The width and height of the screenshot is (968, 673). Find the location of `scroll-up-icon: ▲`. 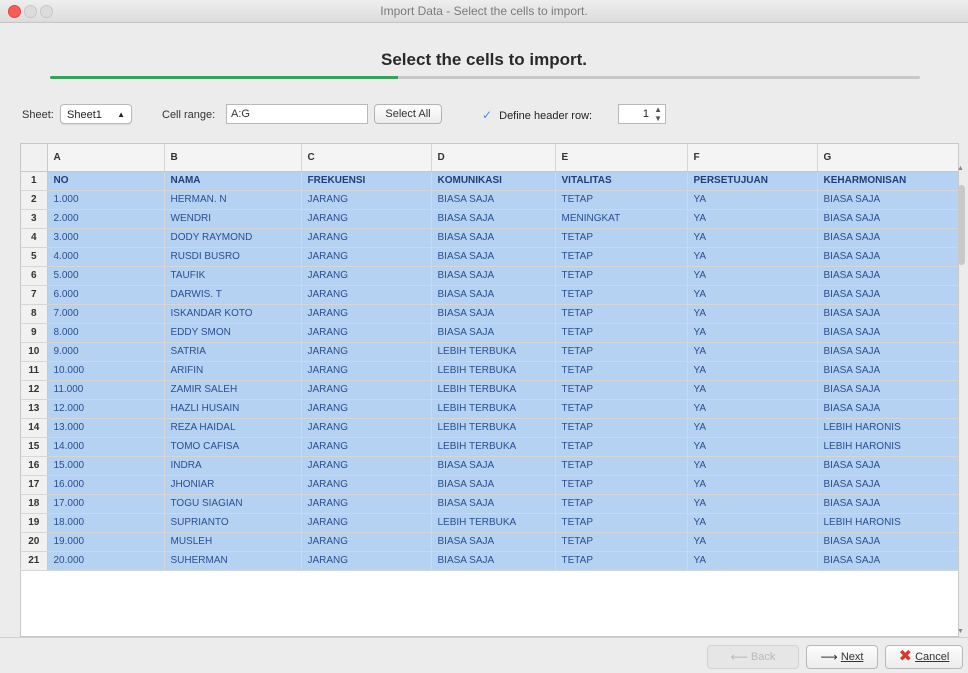

scroll-up-icon: ▲ is located at coordinates (960, 168).